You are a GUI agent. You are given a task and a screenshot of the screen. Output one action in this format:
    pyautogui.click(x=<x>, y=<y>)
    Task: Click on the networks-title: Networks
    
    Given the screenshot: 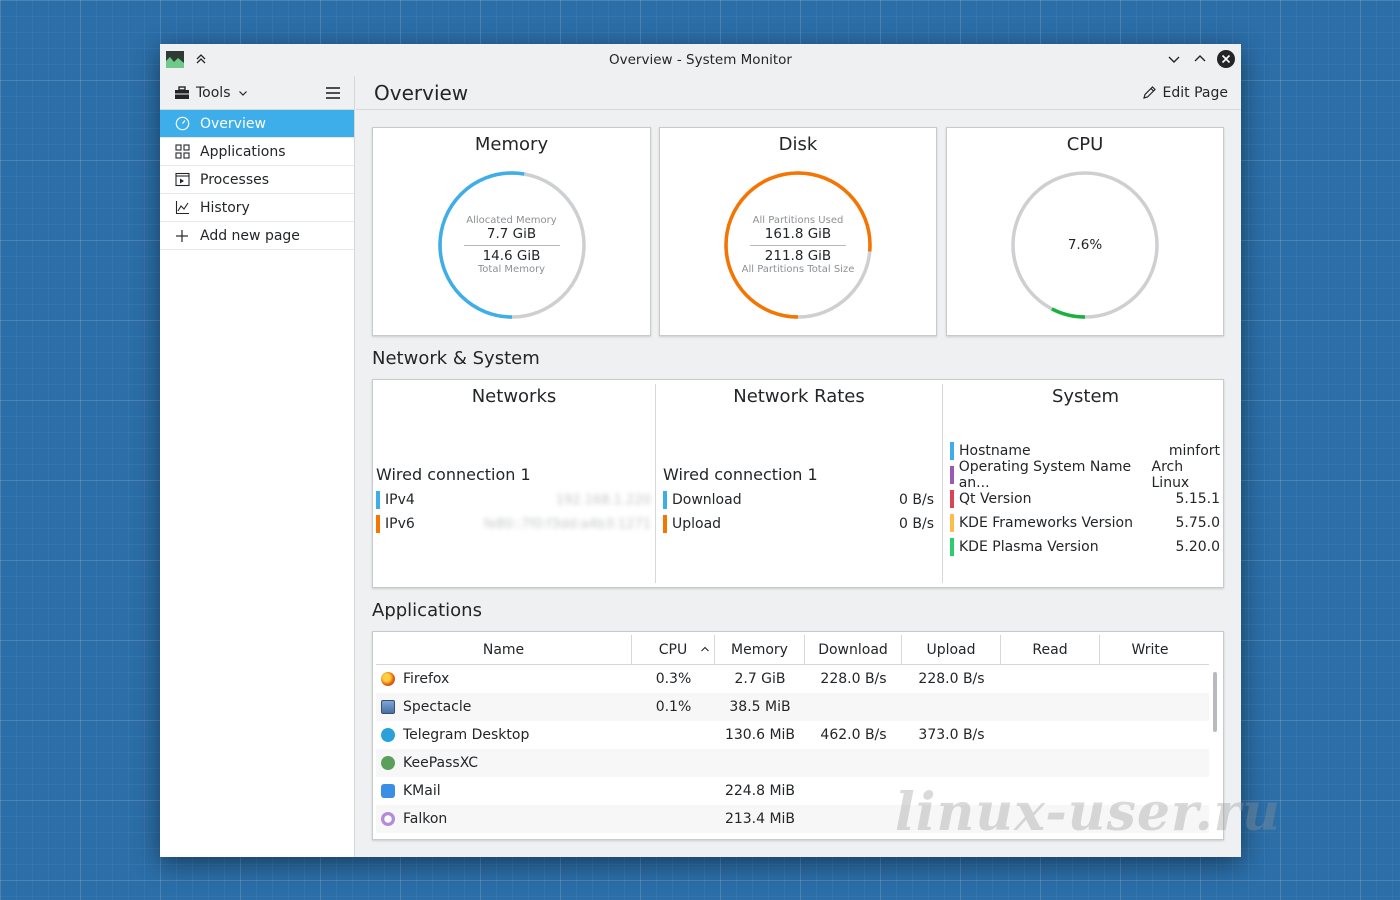 What is the action you would take?
    pyautogui.click(x=514, y=396)
    